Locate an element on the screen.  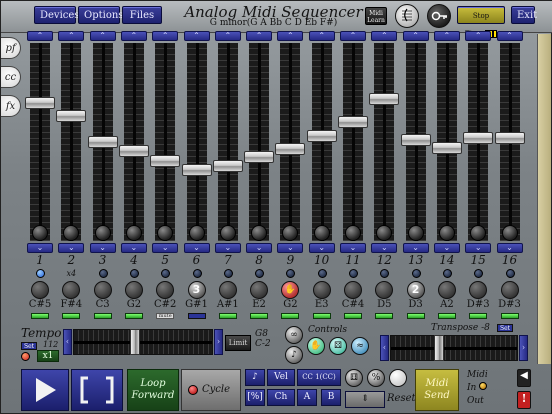
up-down-button: ⇕ is located at coordinates (365, 399).